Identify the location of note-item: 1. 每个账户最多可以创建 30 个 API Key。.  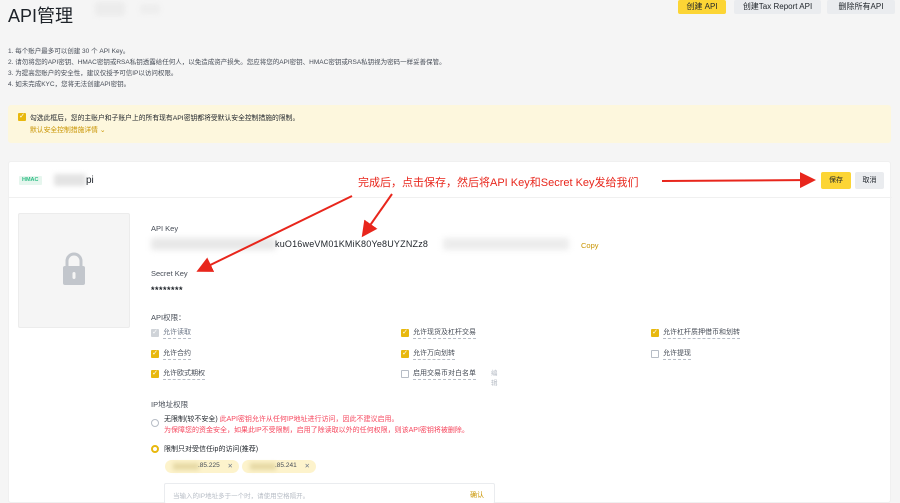
(69, 51).